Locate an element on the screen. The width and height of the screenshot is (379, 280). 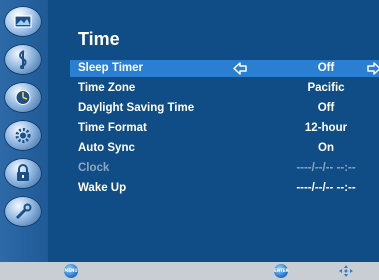
picture-icon is located at coordinates (23, 21).